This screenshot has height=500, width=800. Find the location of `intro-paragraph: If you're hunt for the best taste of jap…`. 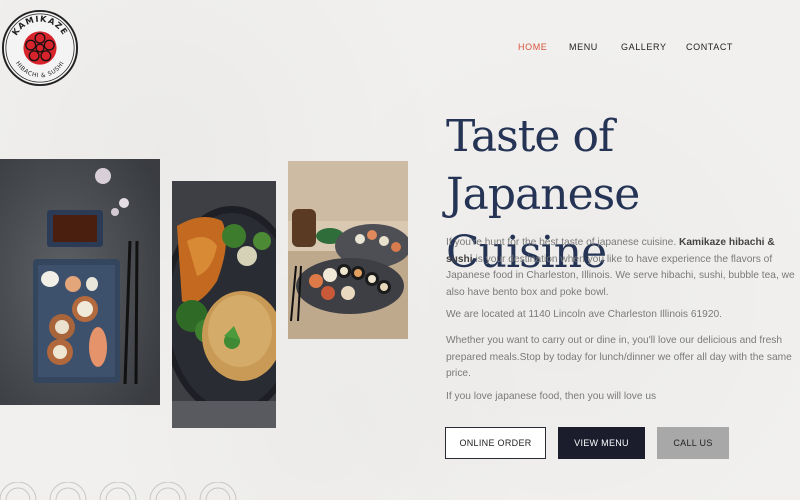

intro-paragraph: If you're hunt for the best taste of jap… is located at coordinates (622, 268).